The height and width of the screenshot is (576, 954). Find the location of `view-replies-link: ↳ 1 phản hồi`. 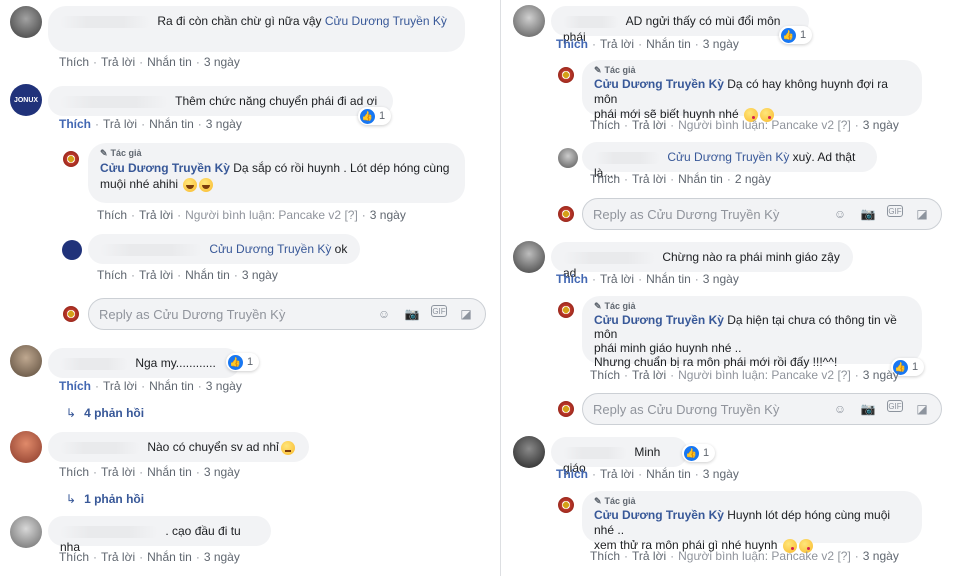

view-replies-link: ↳ 1 phản hồi is located at coordinates (105, 499).